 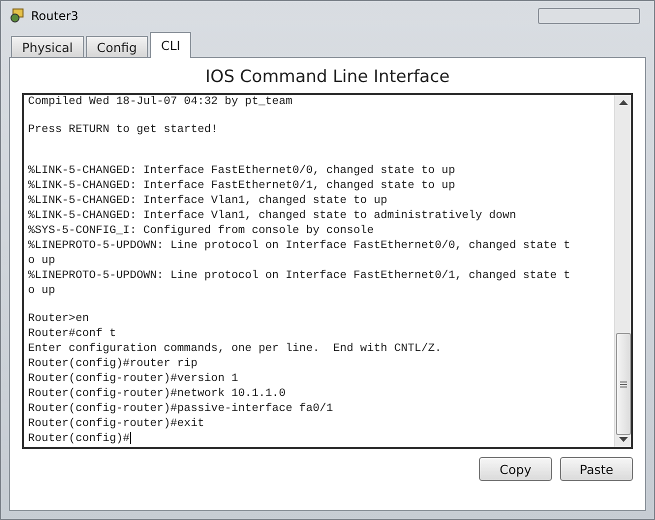 What do you see at coordinates (79, 439) in the screenshot?
I see `terminal-prompt: Router(config)#` at bounding box center [79, 439].